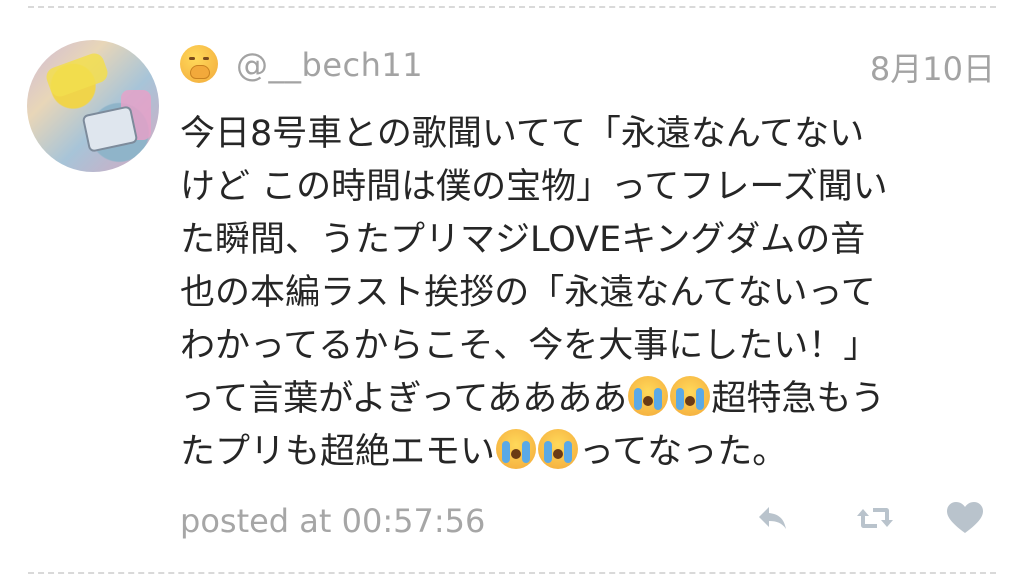 The image size is (1024, 577). I want to click on tweet-footer: posted at 00:57:56, so click(590, 523).